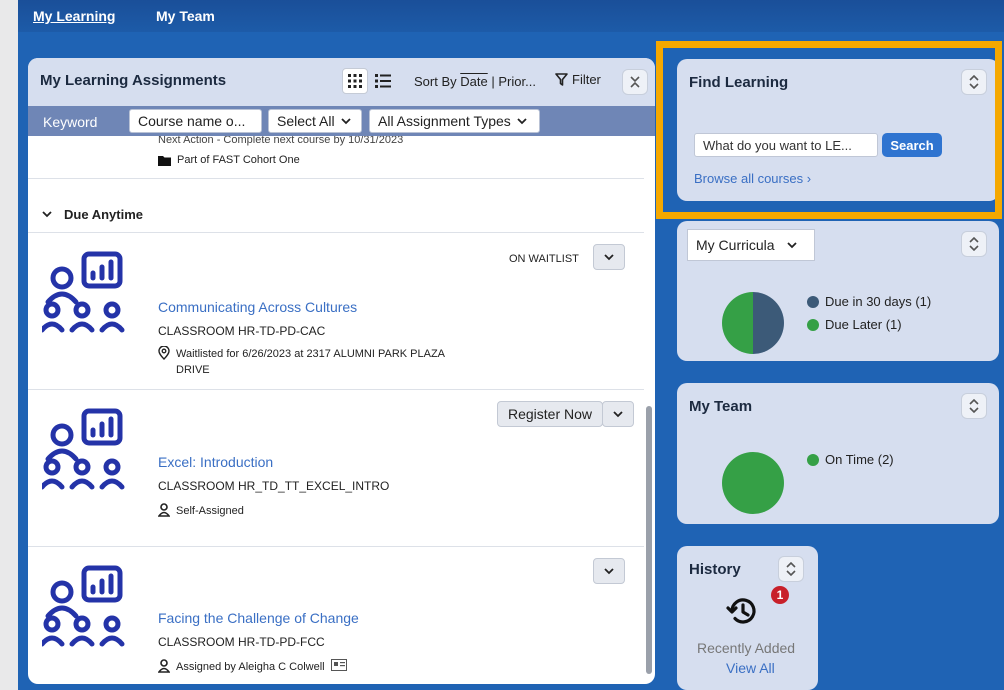  What do you see at coordinates (306, 121) in the screenshot?
I see `select-all-value: Select All` at bounding box center [306, 121].